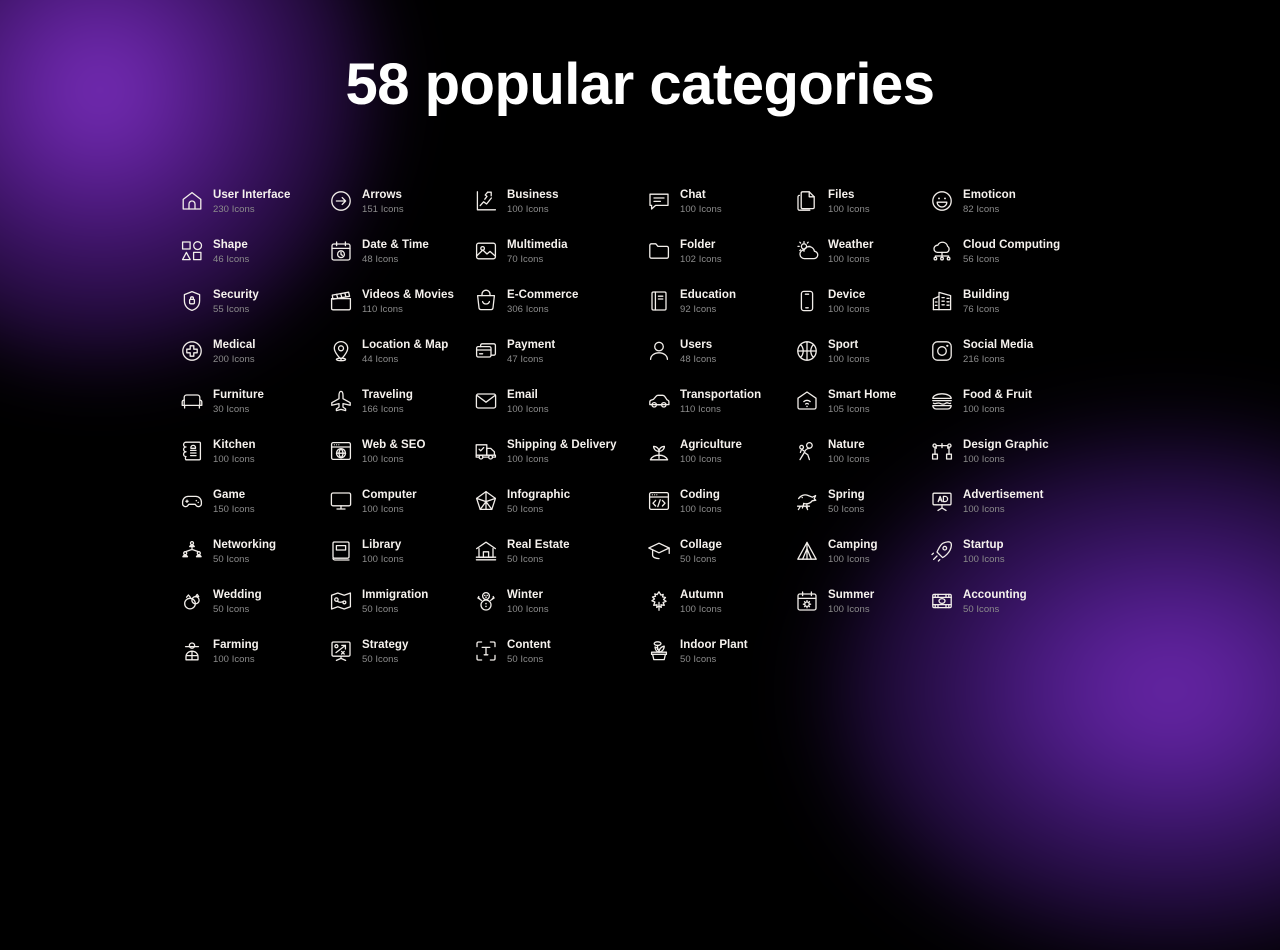 Image resolution: width=1280 pixels, height=950 pixels. Describe the element at coordinates (942, 301) in the screenshot. I see `building-icon` at that location.